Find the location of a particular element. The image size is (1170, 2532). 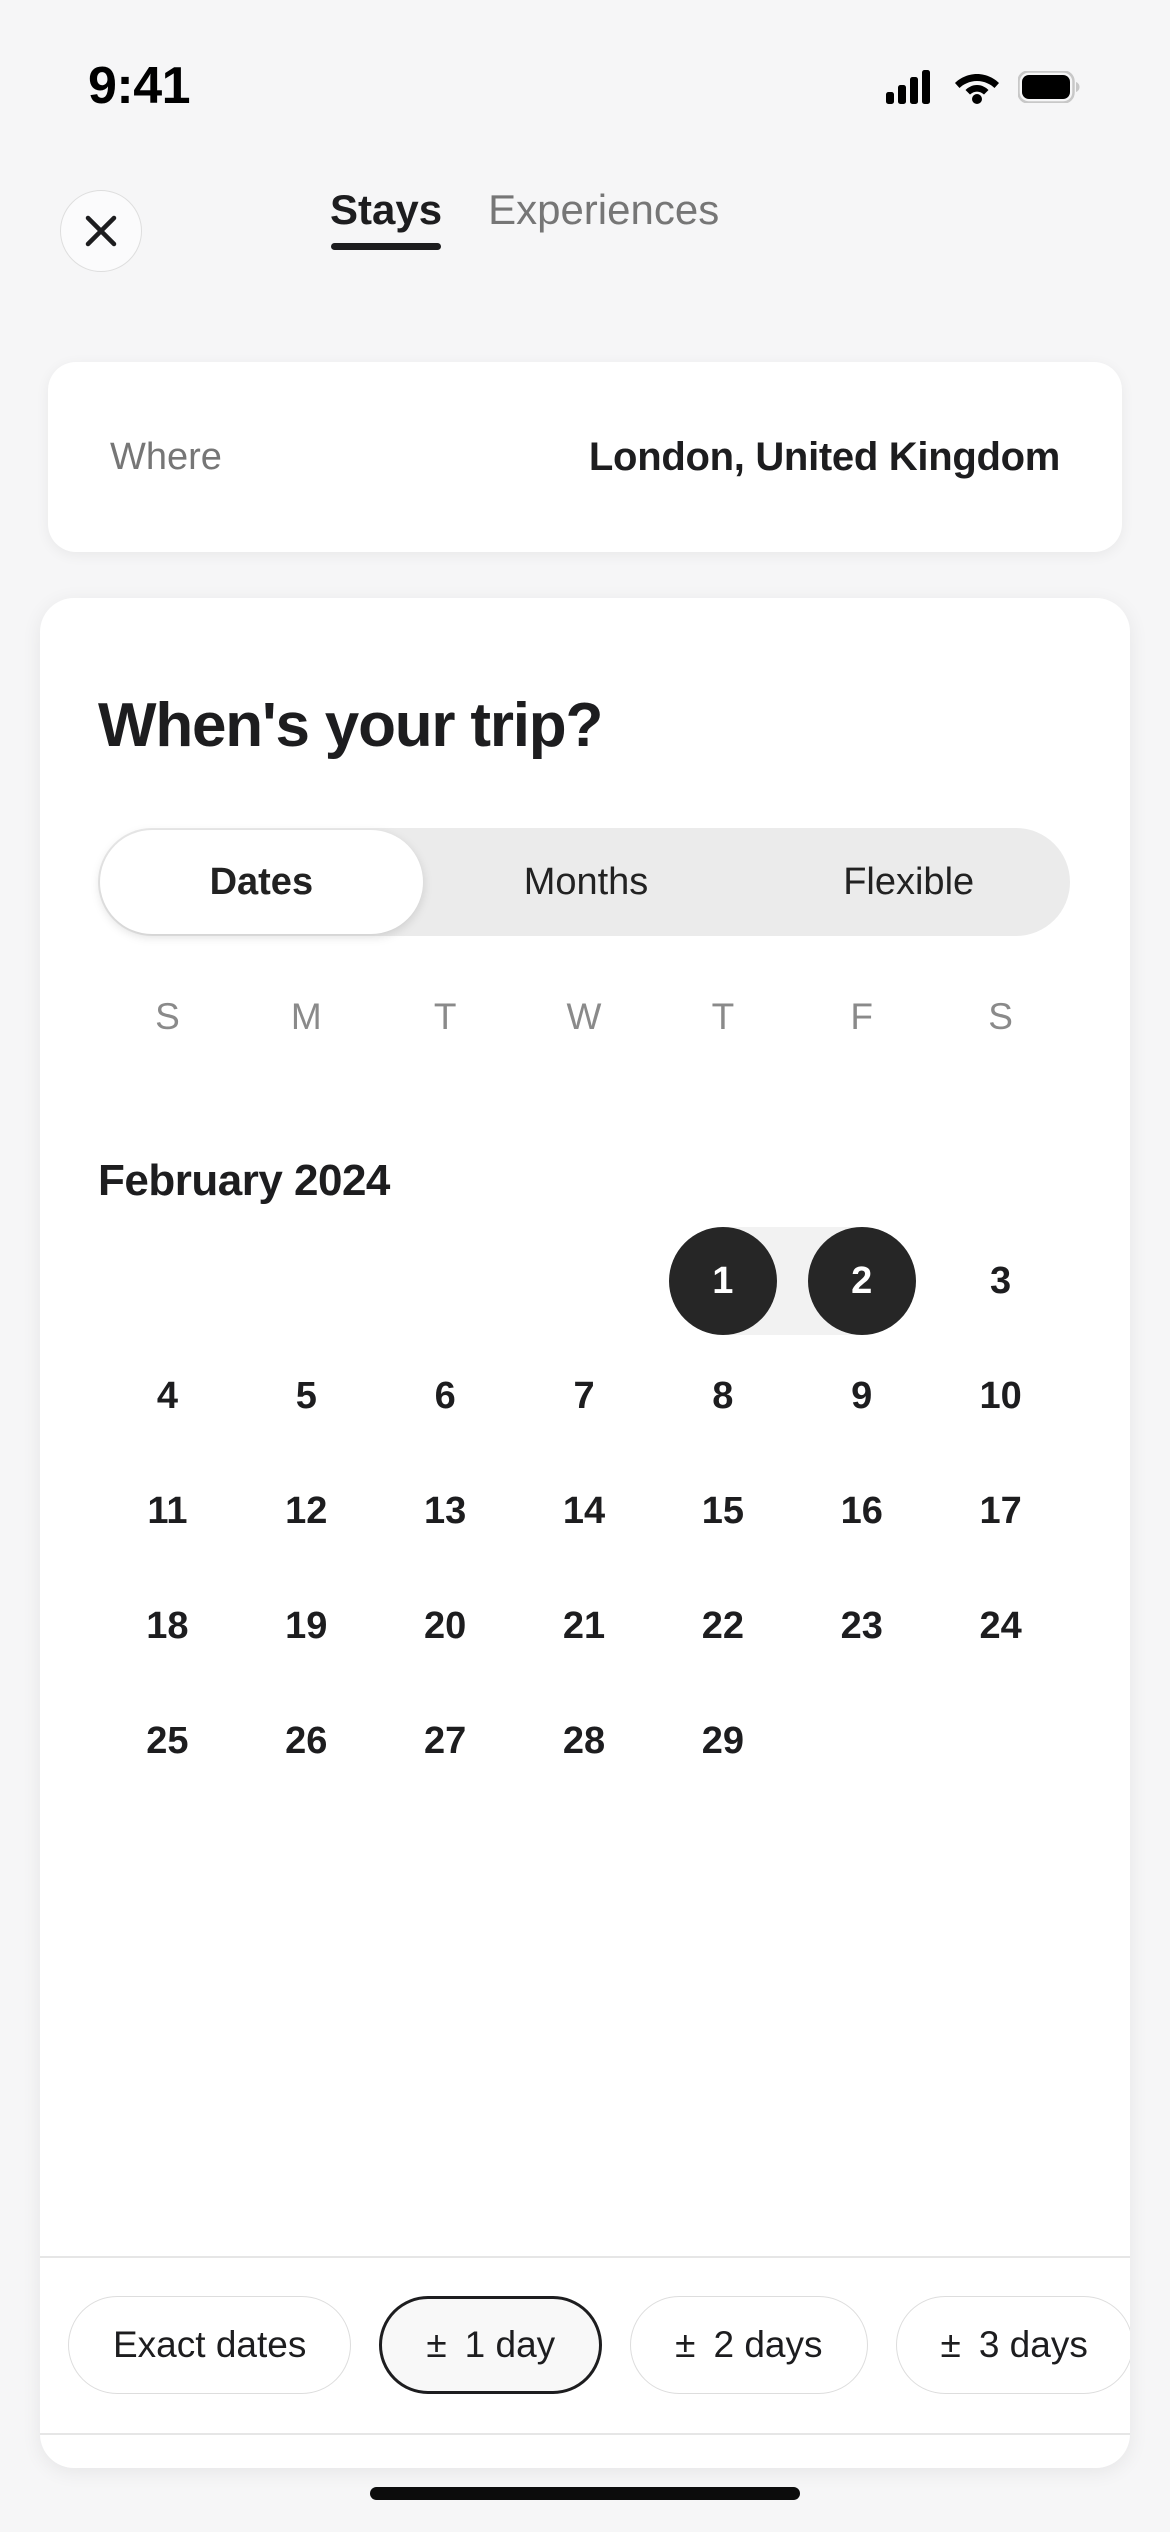

where-value: London, United Kingdom is located at coordinates (824, 456).